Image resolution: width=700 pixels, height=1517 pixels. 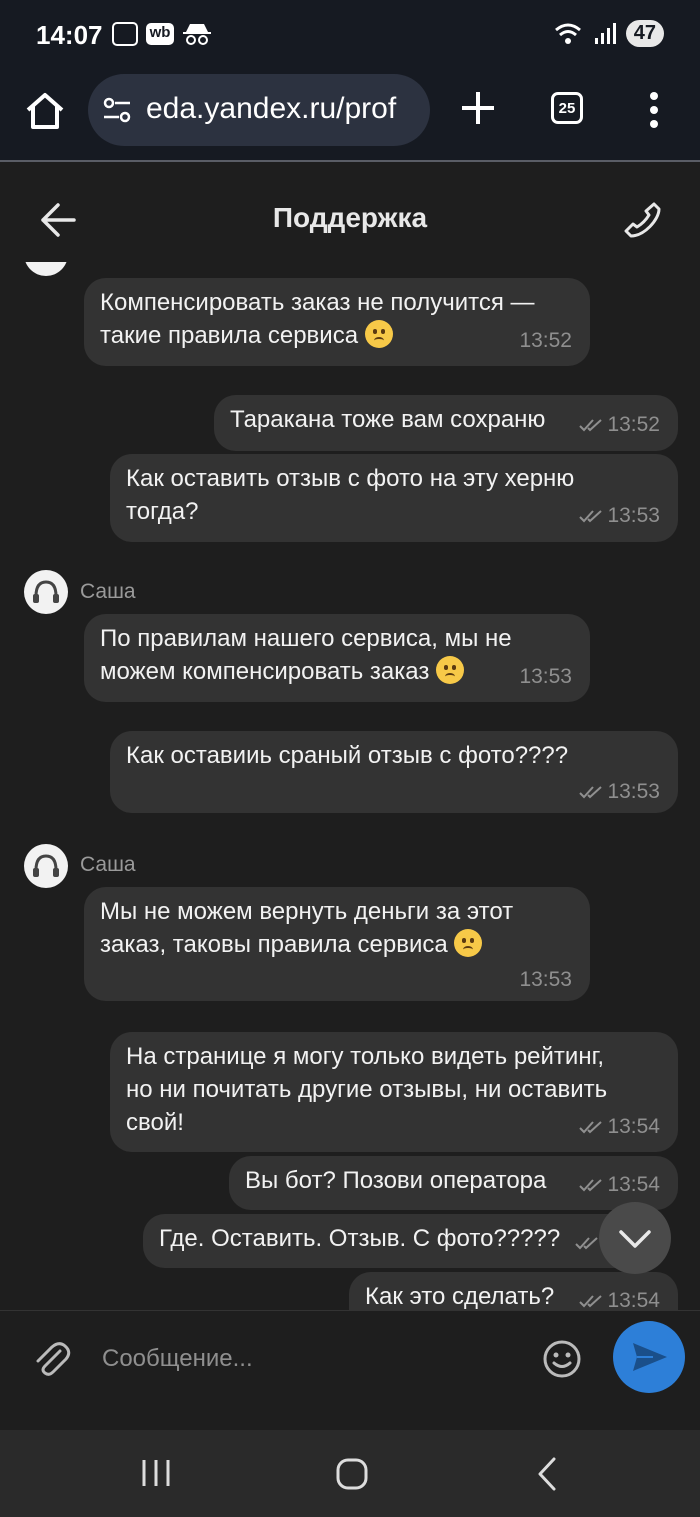 What do you see at coordinates (197, 34) in the screenshot?
I see `incognito-icon` at bounding box center [197, 34].